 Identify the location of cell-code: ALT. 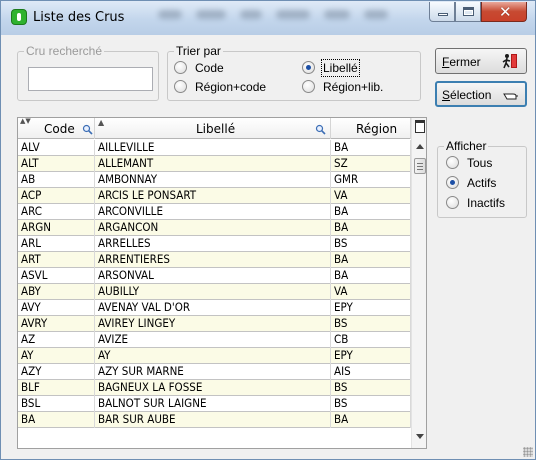
(56, 164).